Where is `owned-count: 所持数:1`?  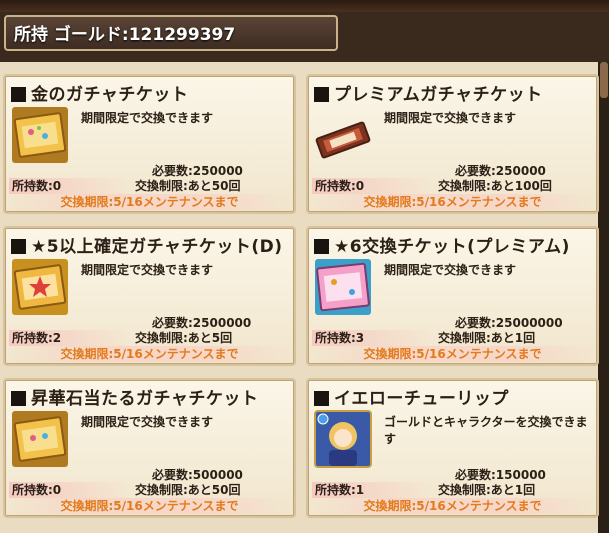 owned-count: 所持数:1 is located at coordinates (373, 490).